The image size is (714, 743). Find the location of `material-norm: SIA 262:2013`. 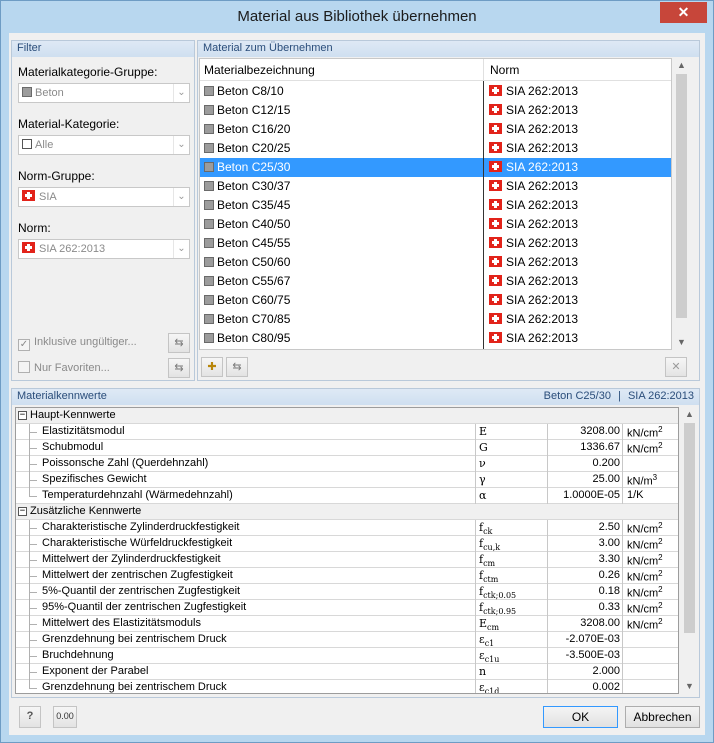

material-norm: SIA 262:2013 is located at coordinates (542, 129).